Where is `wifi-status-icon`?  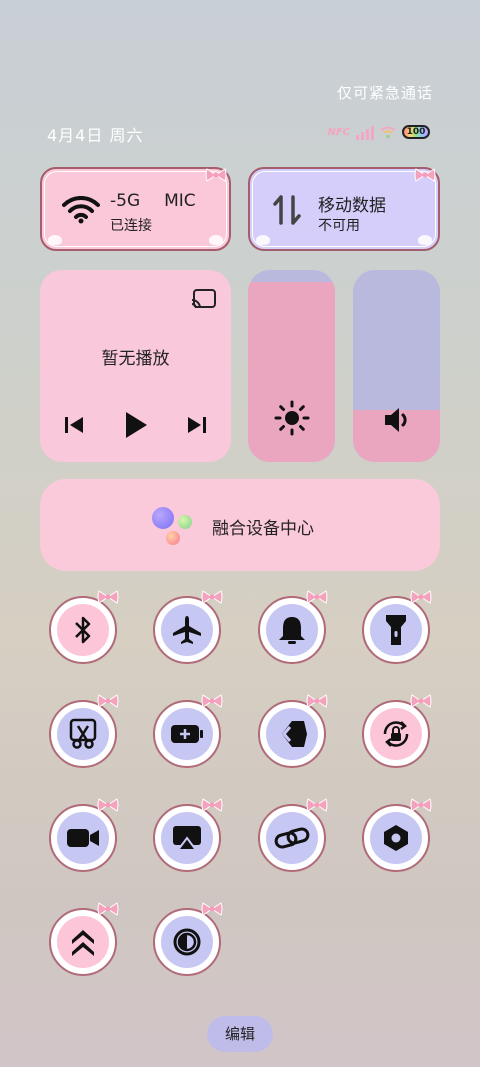 wifi-status-icon is located at coordinates (388, 132).